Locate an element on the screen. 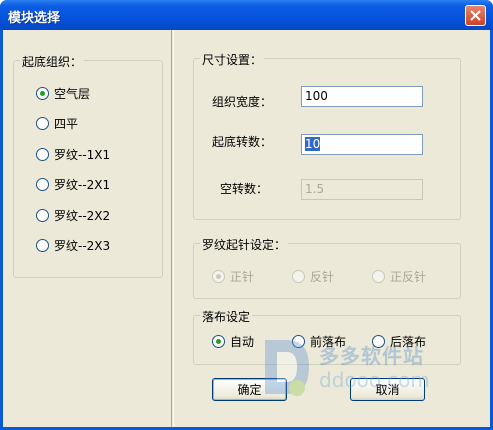 The height and width of the screenshot is (430, 493). close-icon is located at coordinates (475, 15).